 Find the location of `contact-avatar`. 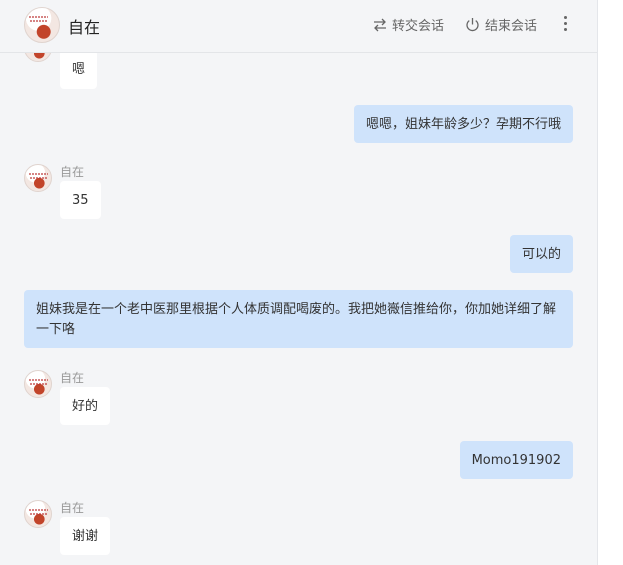

contact-avatar is located at coordinates (42, 25).